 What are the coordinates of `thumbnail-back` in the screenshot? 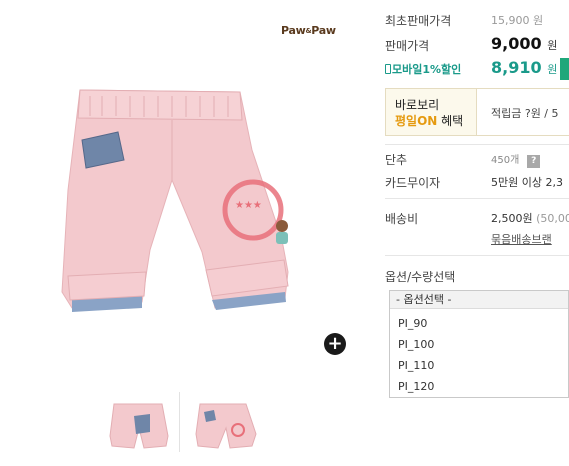 It's located at (227, 422).